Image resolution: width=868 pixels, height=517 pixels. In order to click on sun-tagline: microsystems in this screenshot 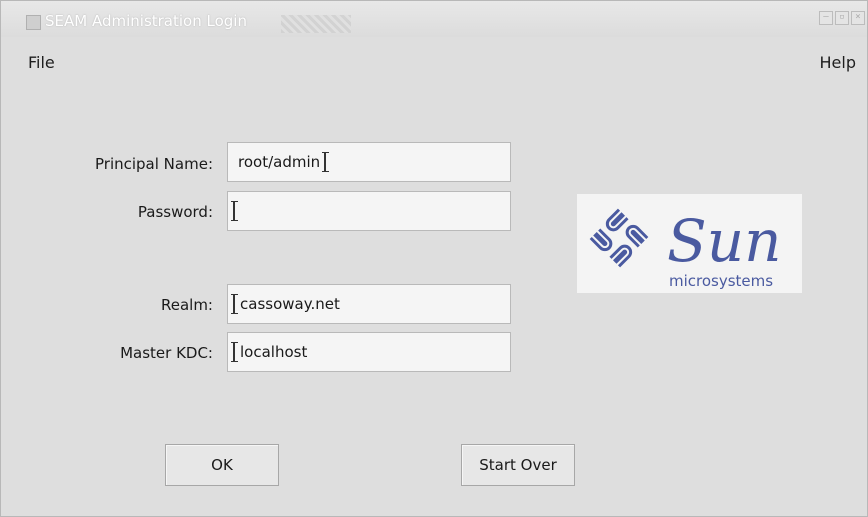, I will do `click(721, 281)`.